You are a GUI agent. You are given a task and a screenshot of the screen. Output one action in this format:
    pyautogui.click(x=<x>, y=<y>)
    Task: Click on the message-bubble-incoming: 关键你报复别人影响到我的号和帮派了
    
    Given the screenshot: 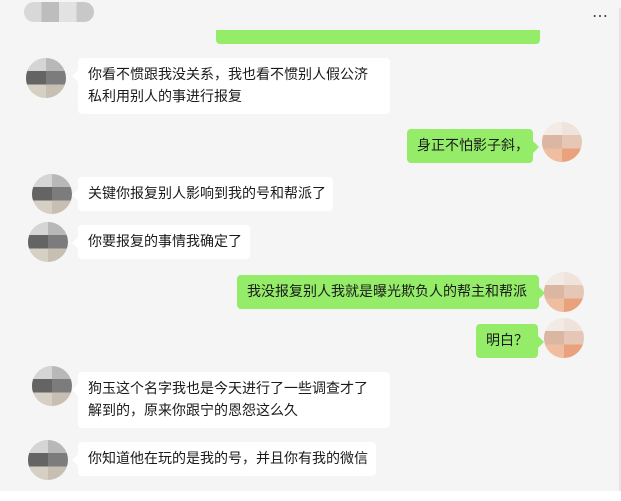 What is the action you would take?
    pyautogui.click(x=202, y=194)
    